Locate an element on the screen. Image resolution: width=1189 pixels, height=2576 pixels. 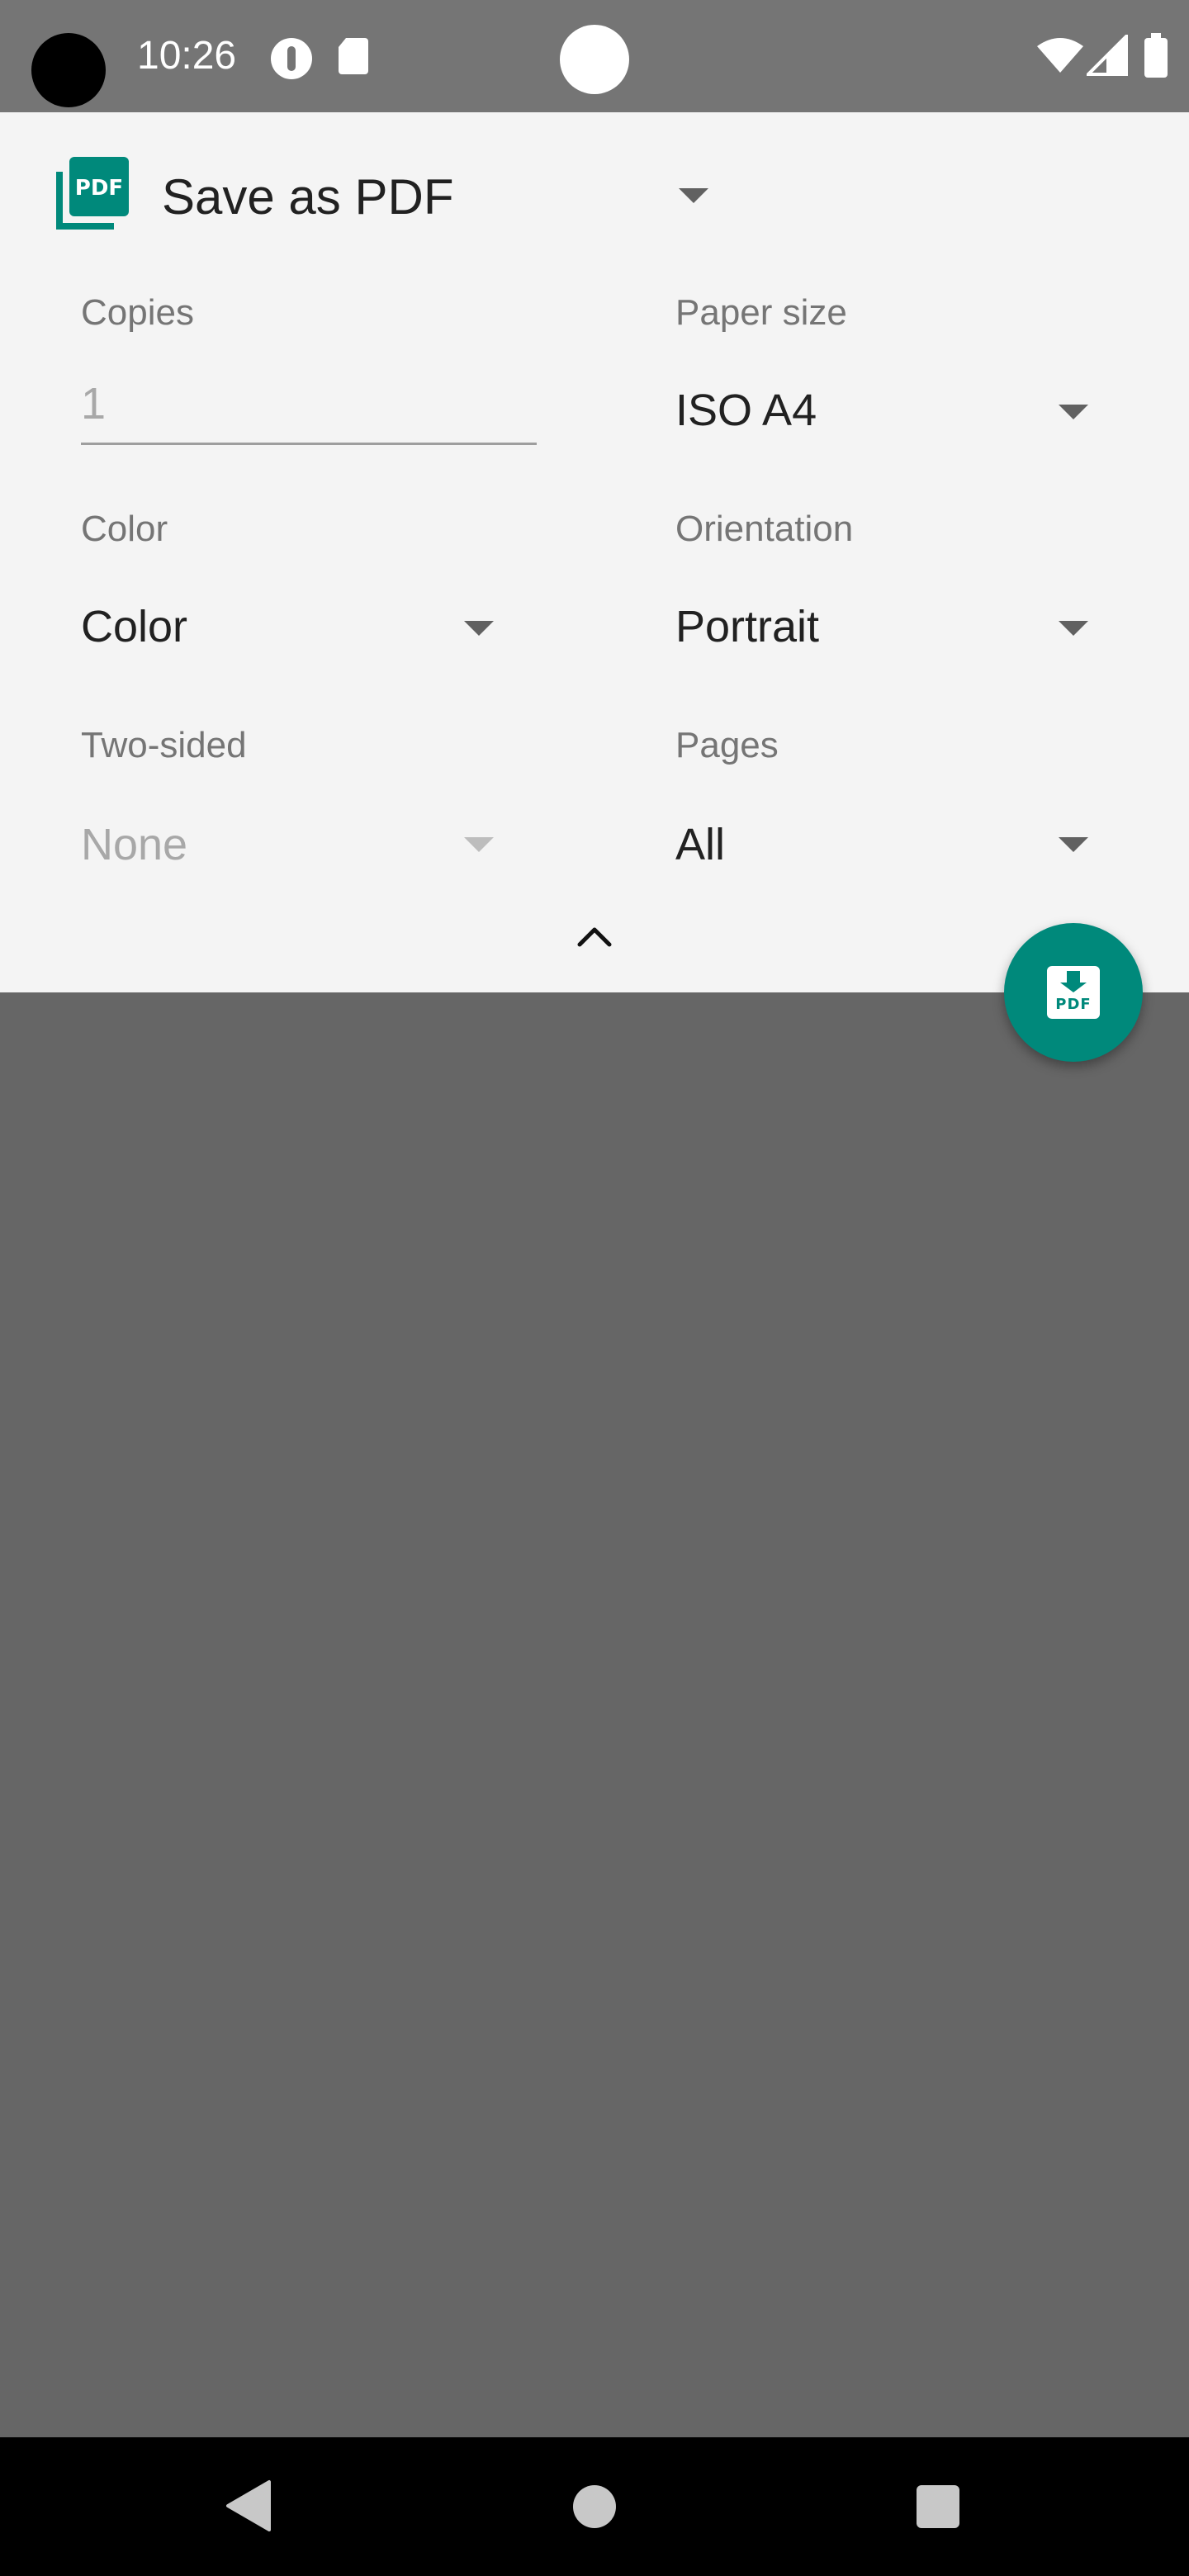
home-icon is located at coordinates (594, 2506).